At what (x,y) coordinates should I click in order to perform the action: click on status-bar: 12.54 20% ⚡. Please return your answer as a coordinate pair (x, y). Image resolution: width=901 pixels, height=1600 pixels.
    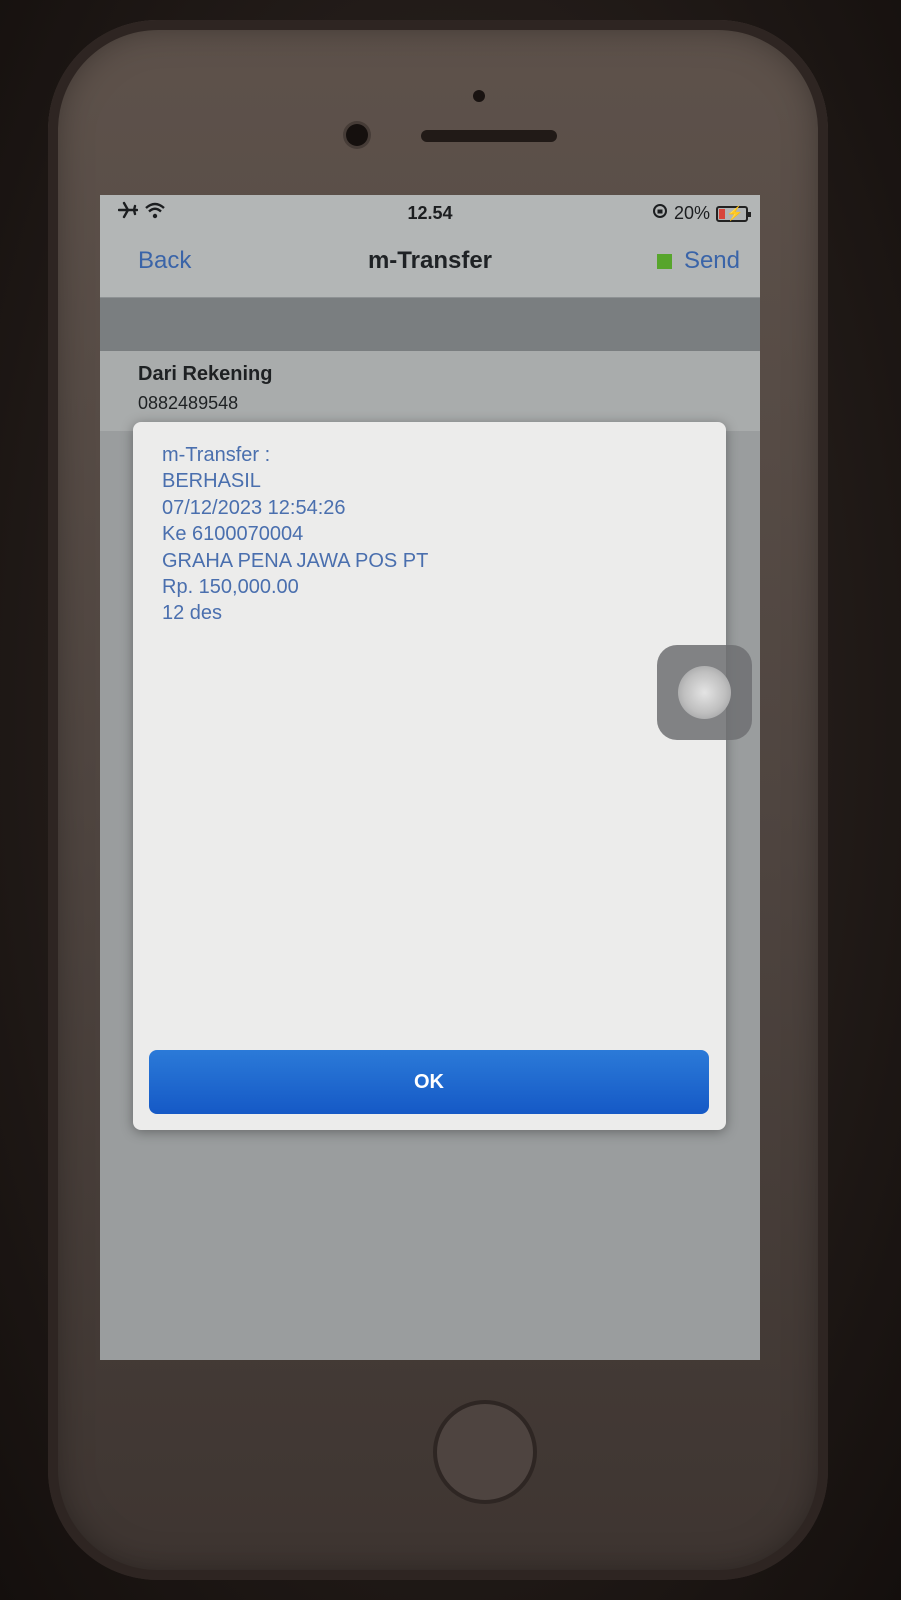
    Looking at the image, I should click on (430, 213).